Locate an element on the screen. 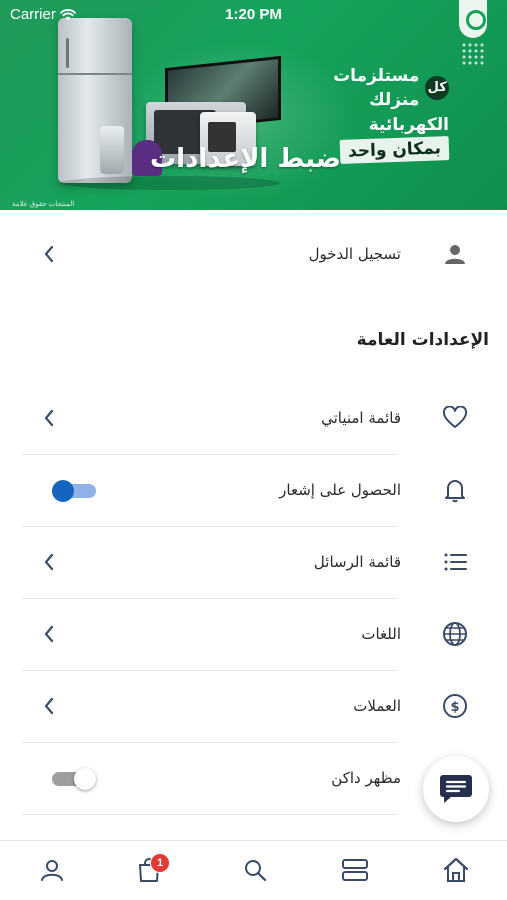 Image resolution: width=507 pixels, height=900 pixels. products-shadow is located at coordinates (170, 183).